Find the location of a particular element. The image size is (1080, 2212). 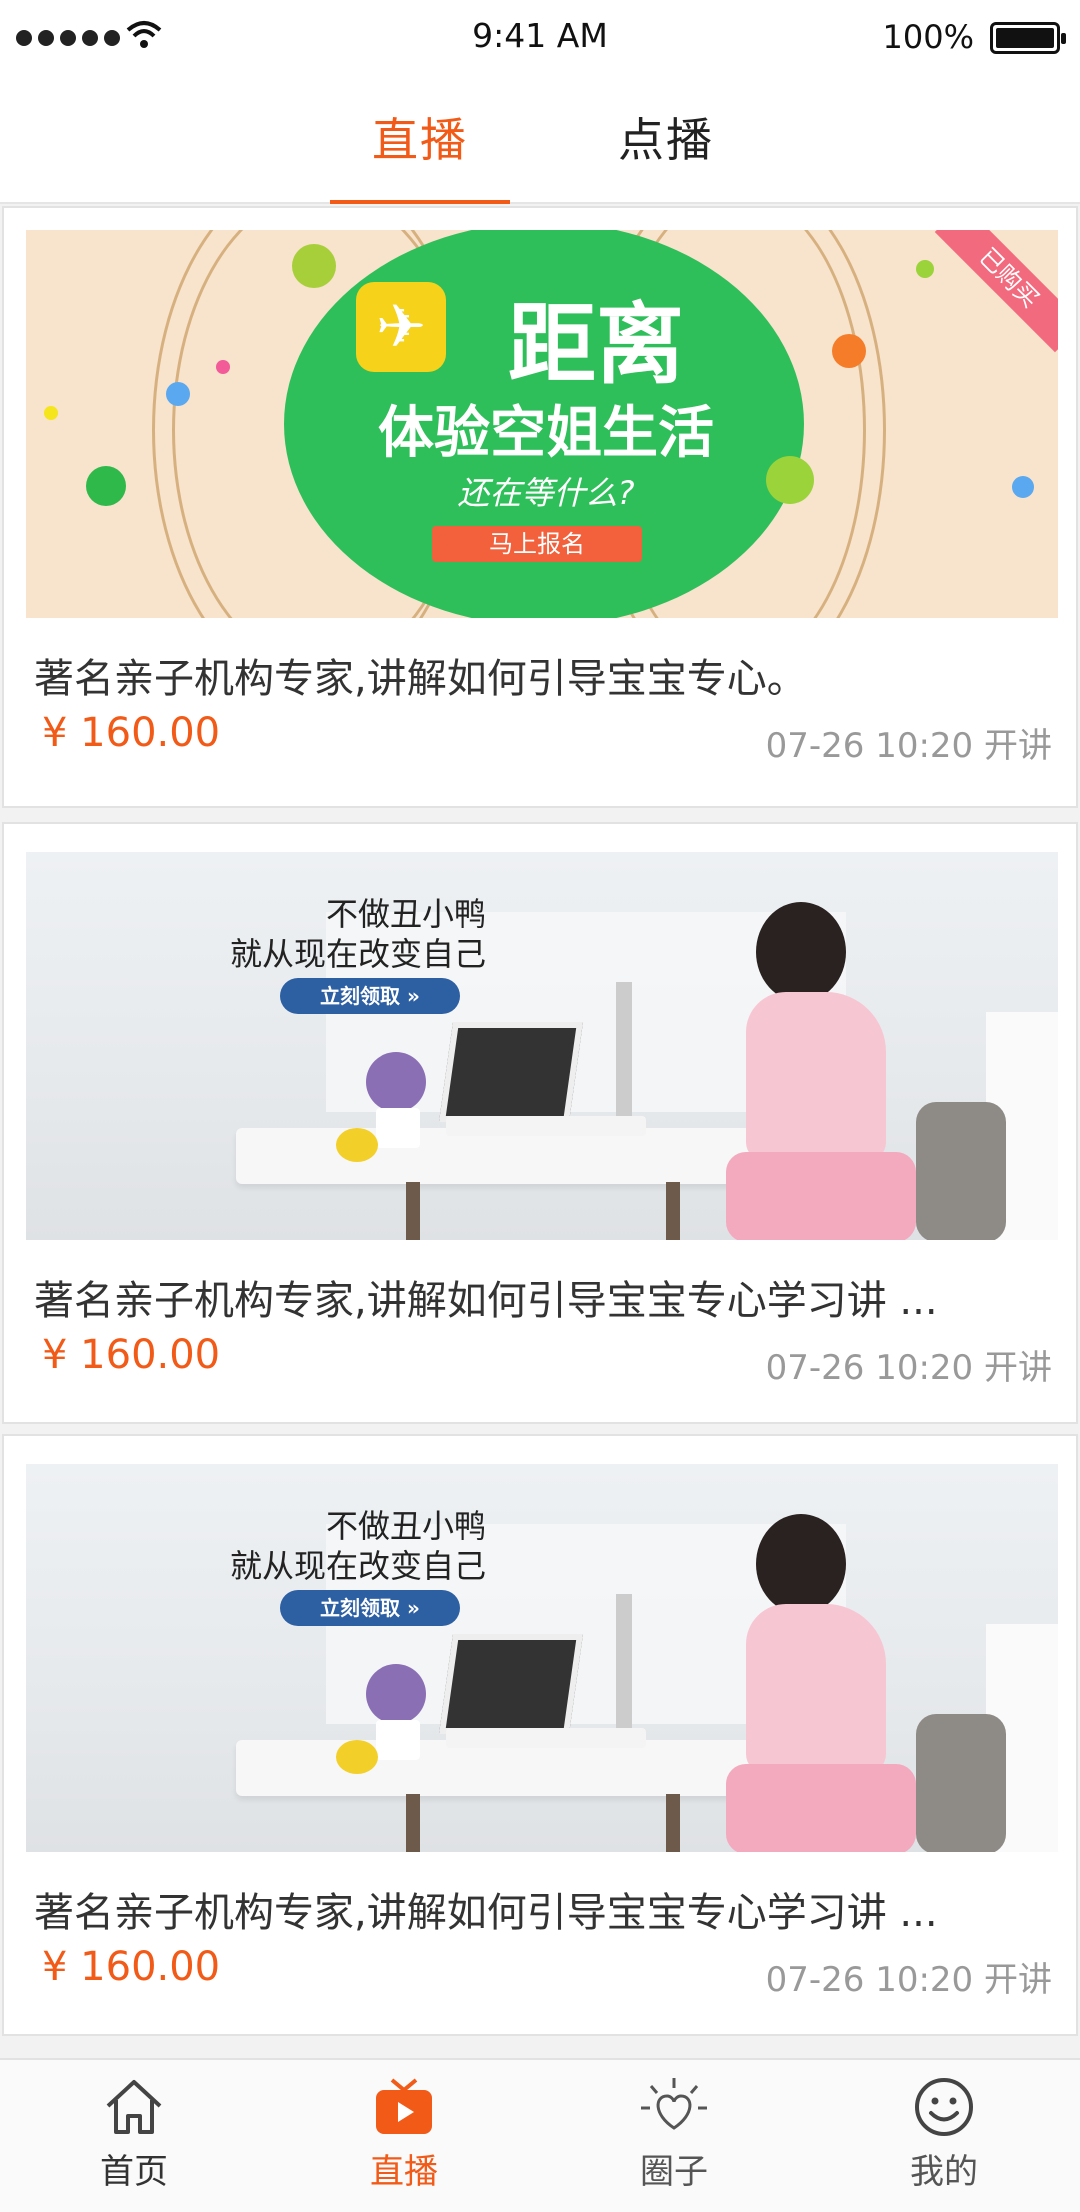

nav-item-me: 我的 is located at coordinates (944, 2134).